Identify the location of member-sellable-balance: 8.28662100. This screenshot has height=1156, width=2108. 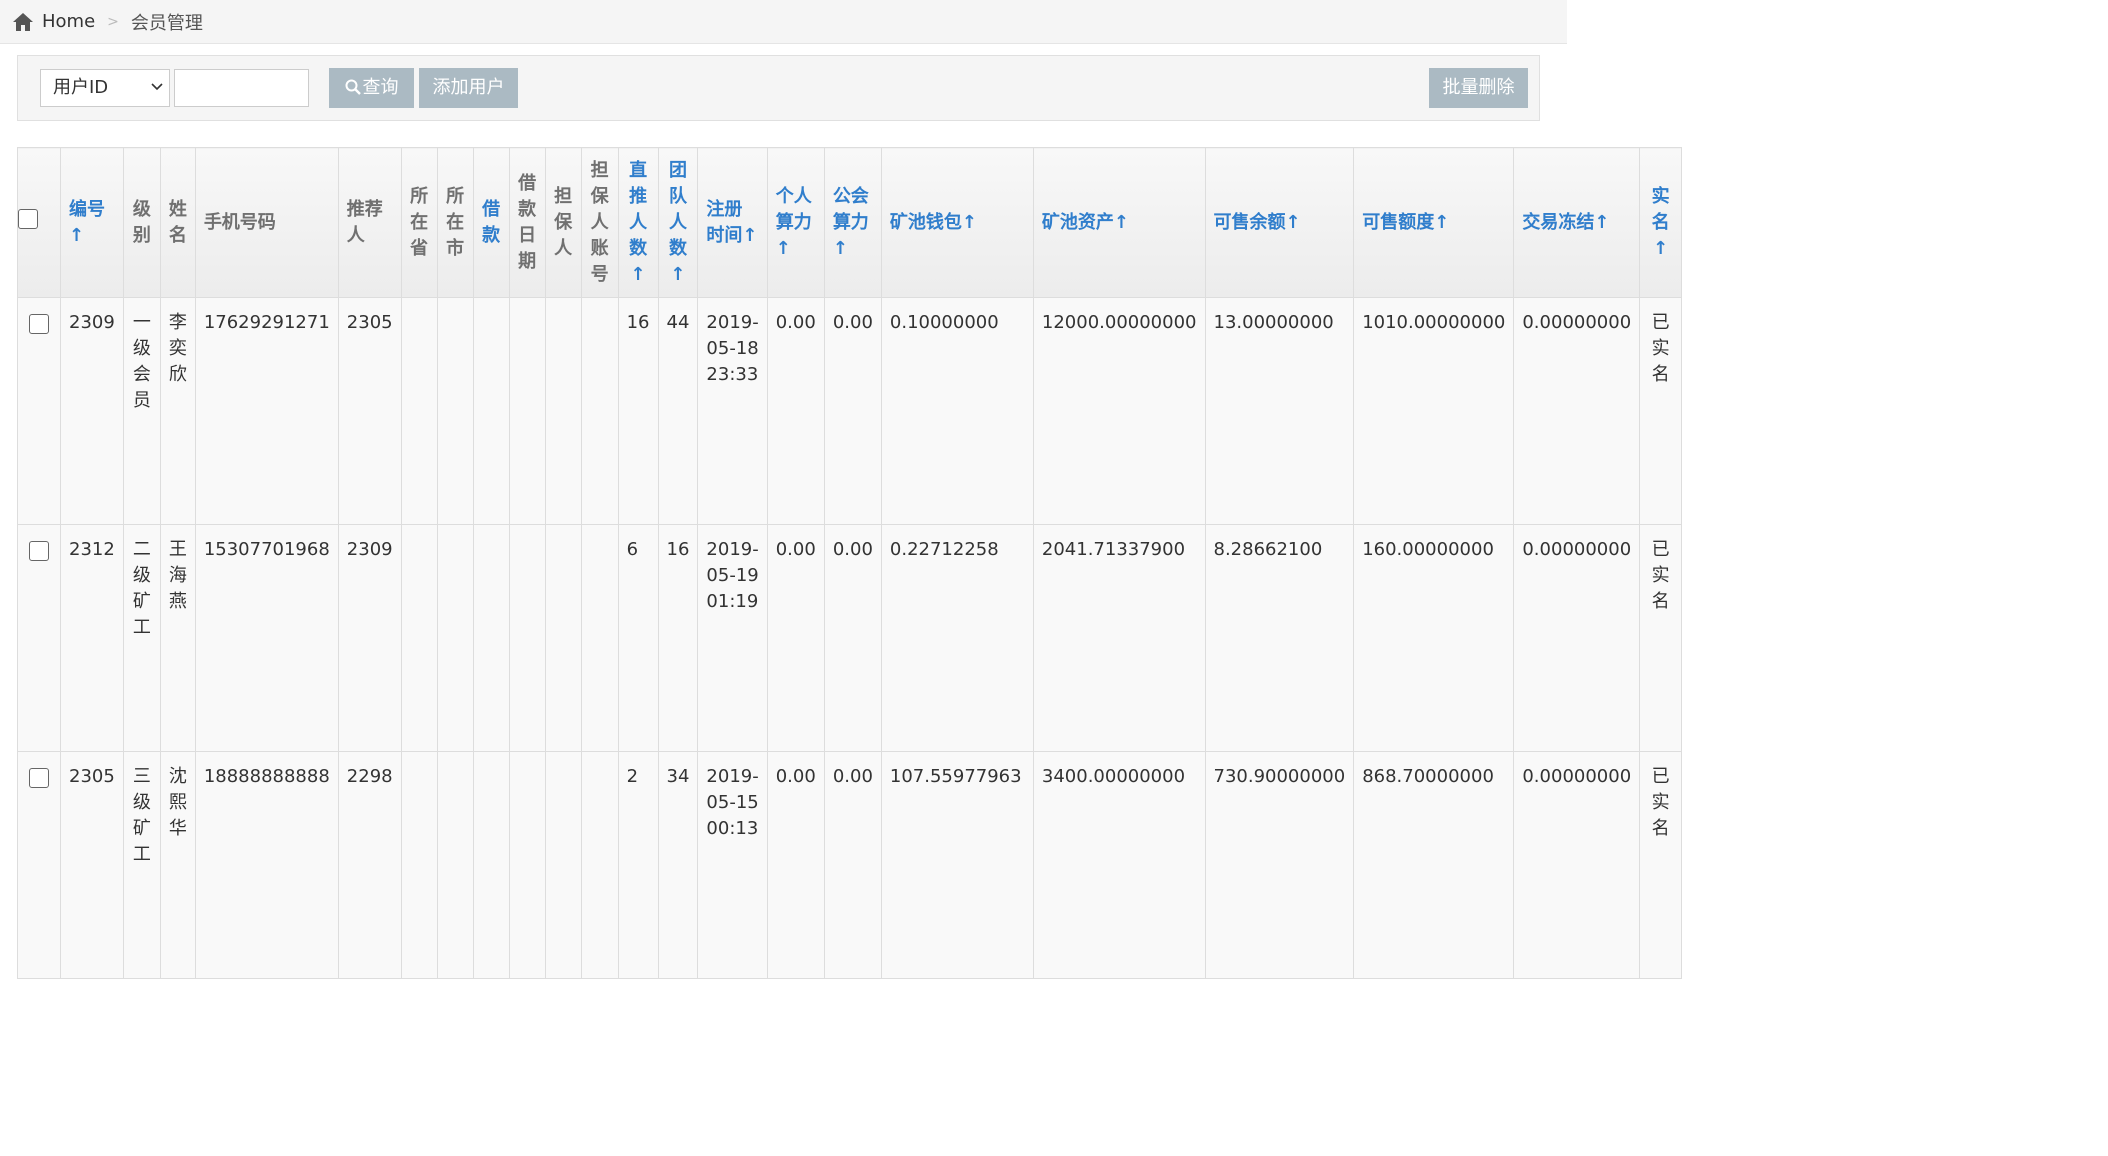
(1279, 638).